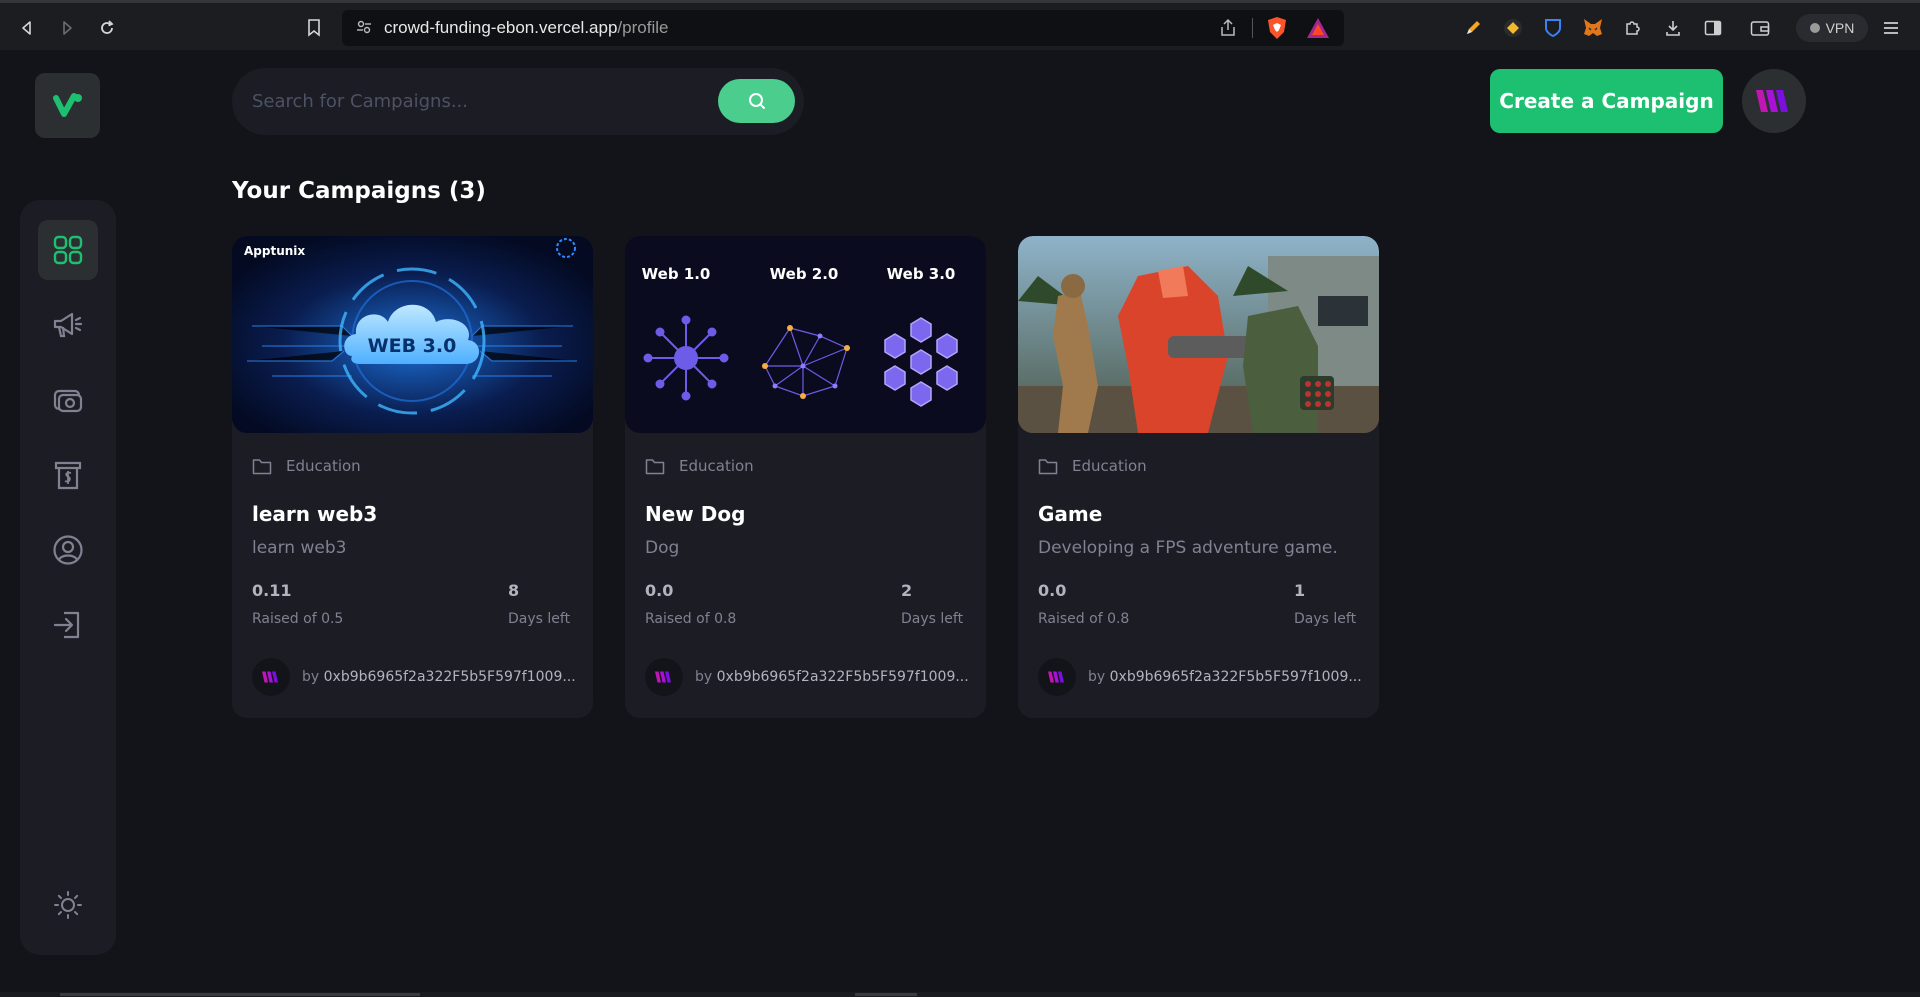  I want to click on sidebar-item-theme, so click(68, 905).